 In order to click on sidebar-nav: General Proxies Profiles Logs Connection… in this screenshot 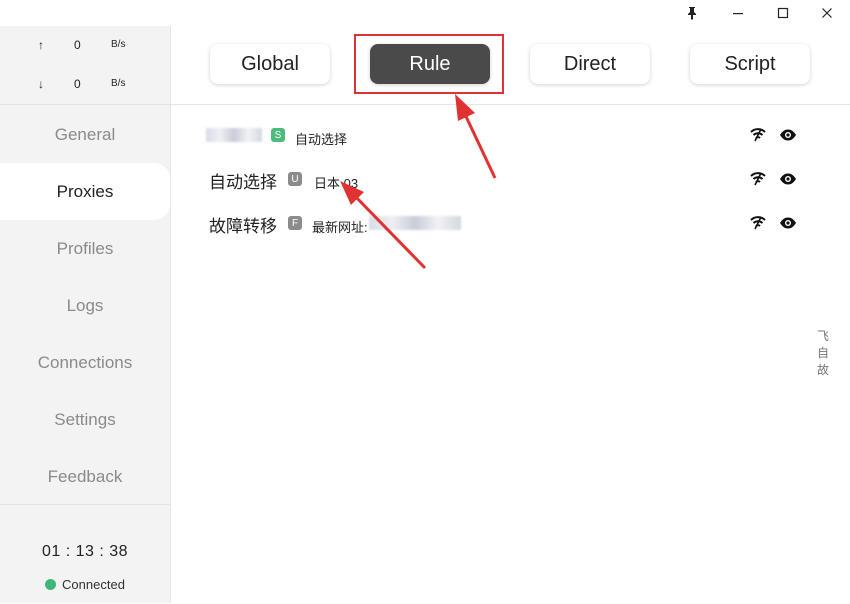, I will do `click(85, 305)`.